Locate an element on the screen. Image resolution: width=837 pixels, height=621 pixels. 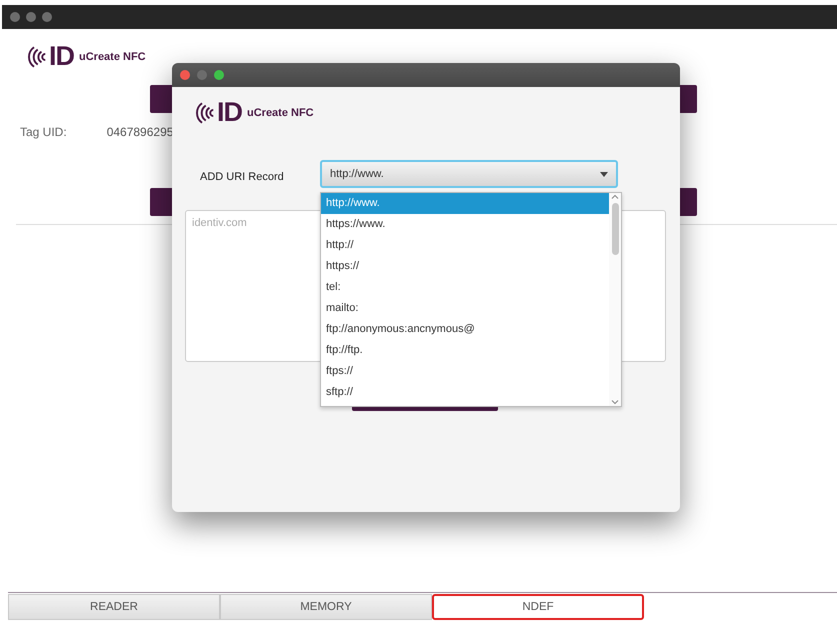
dropdown-option: https:// is located at coordinates (465, 266).